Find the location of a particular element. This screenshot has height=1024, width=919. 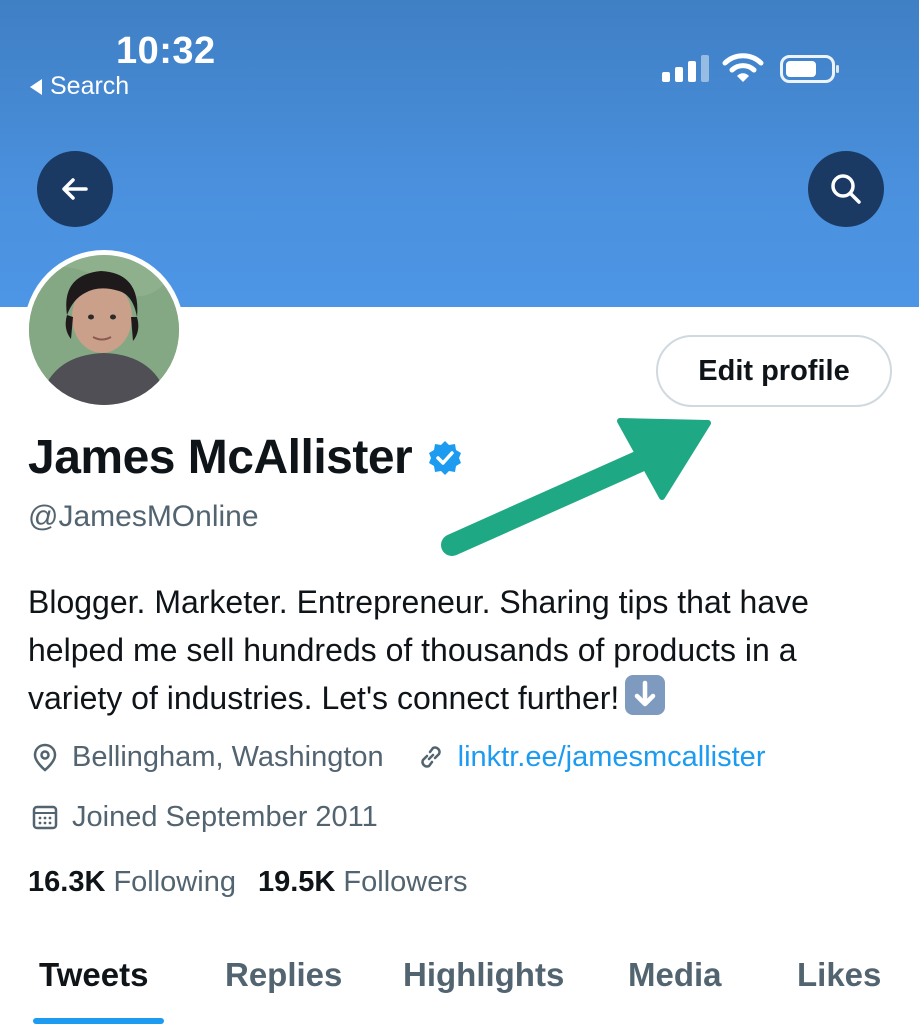

profile-stats: 16.3K Following 19.5K Followers is located at coordinates (248, 882).